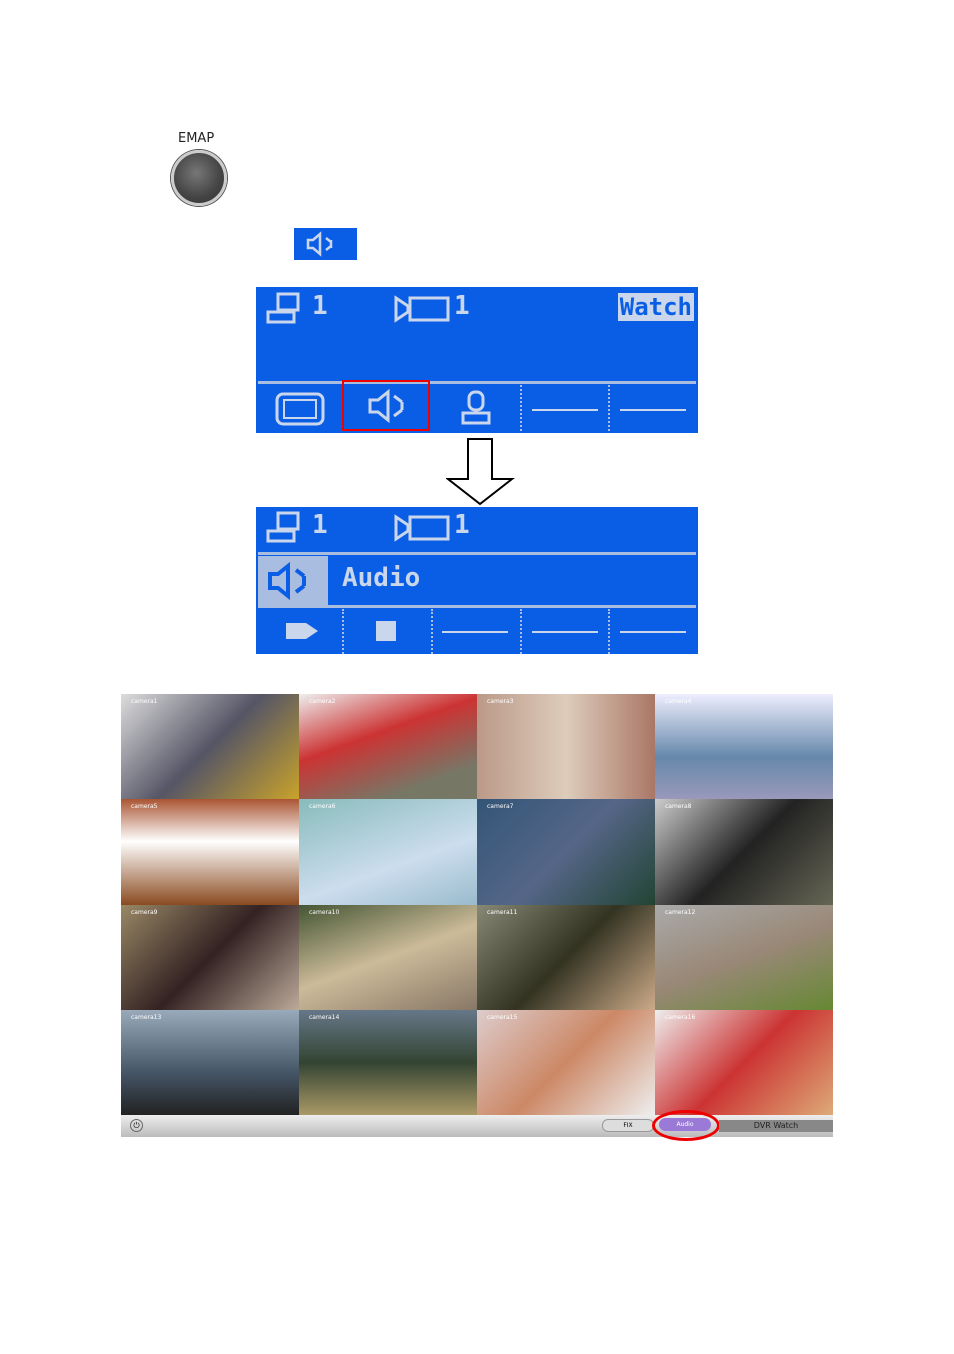 This screenshot has width=954, height=1354. What do you see at coordinates (678, 701) in the screenshot?
I see `camera-label: camera4` at bounding box center [678, 701].